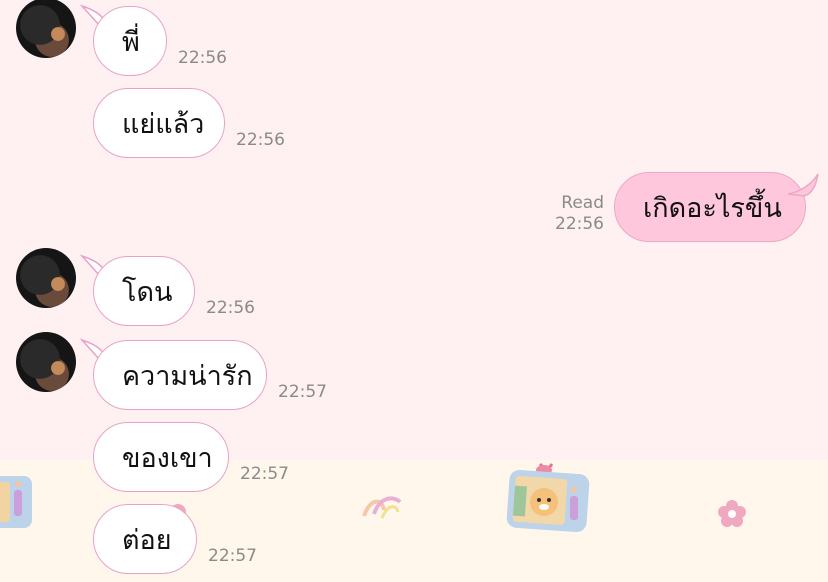 The height and width of the screenshot is (582, 828). I want to click on message-text: เกิดอะไรขึ้น, so click(712, 208).